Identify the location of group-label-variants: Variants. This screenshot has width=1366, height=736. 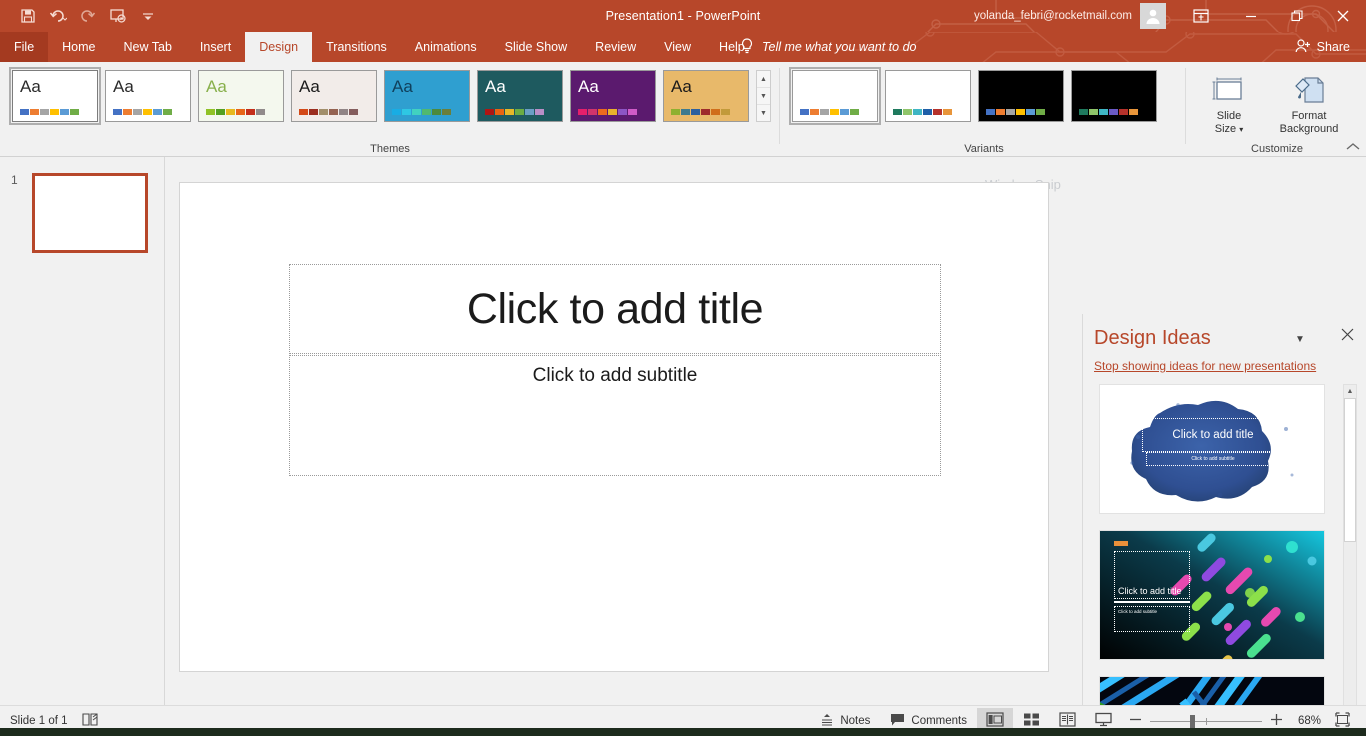
(984, 149).